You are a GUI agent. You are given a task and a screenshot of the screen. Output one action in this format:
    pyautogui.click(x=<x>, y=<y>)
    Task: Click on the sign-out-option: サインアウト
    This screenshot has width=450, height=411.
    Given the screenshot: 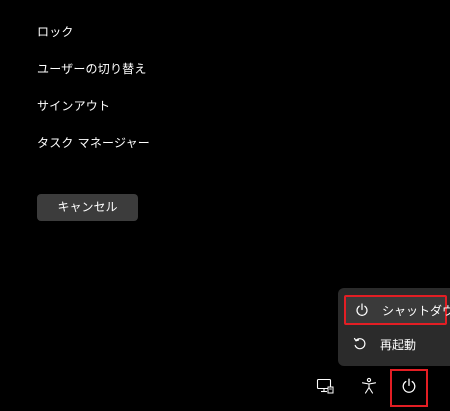 What is the action you would take?
    pyautogui.click(x=73, y=106)
    